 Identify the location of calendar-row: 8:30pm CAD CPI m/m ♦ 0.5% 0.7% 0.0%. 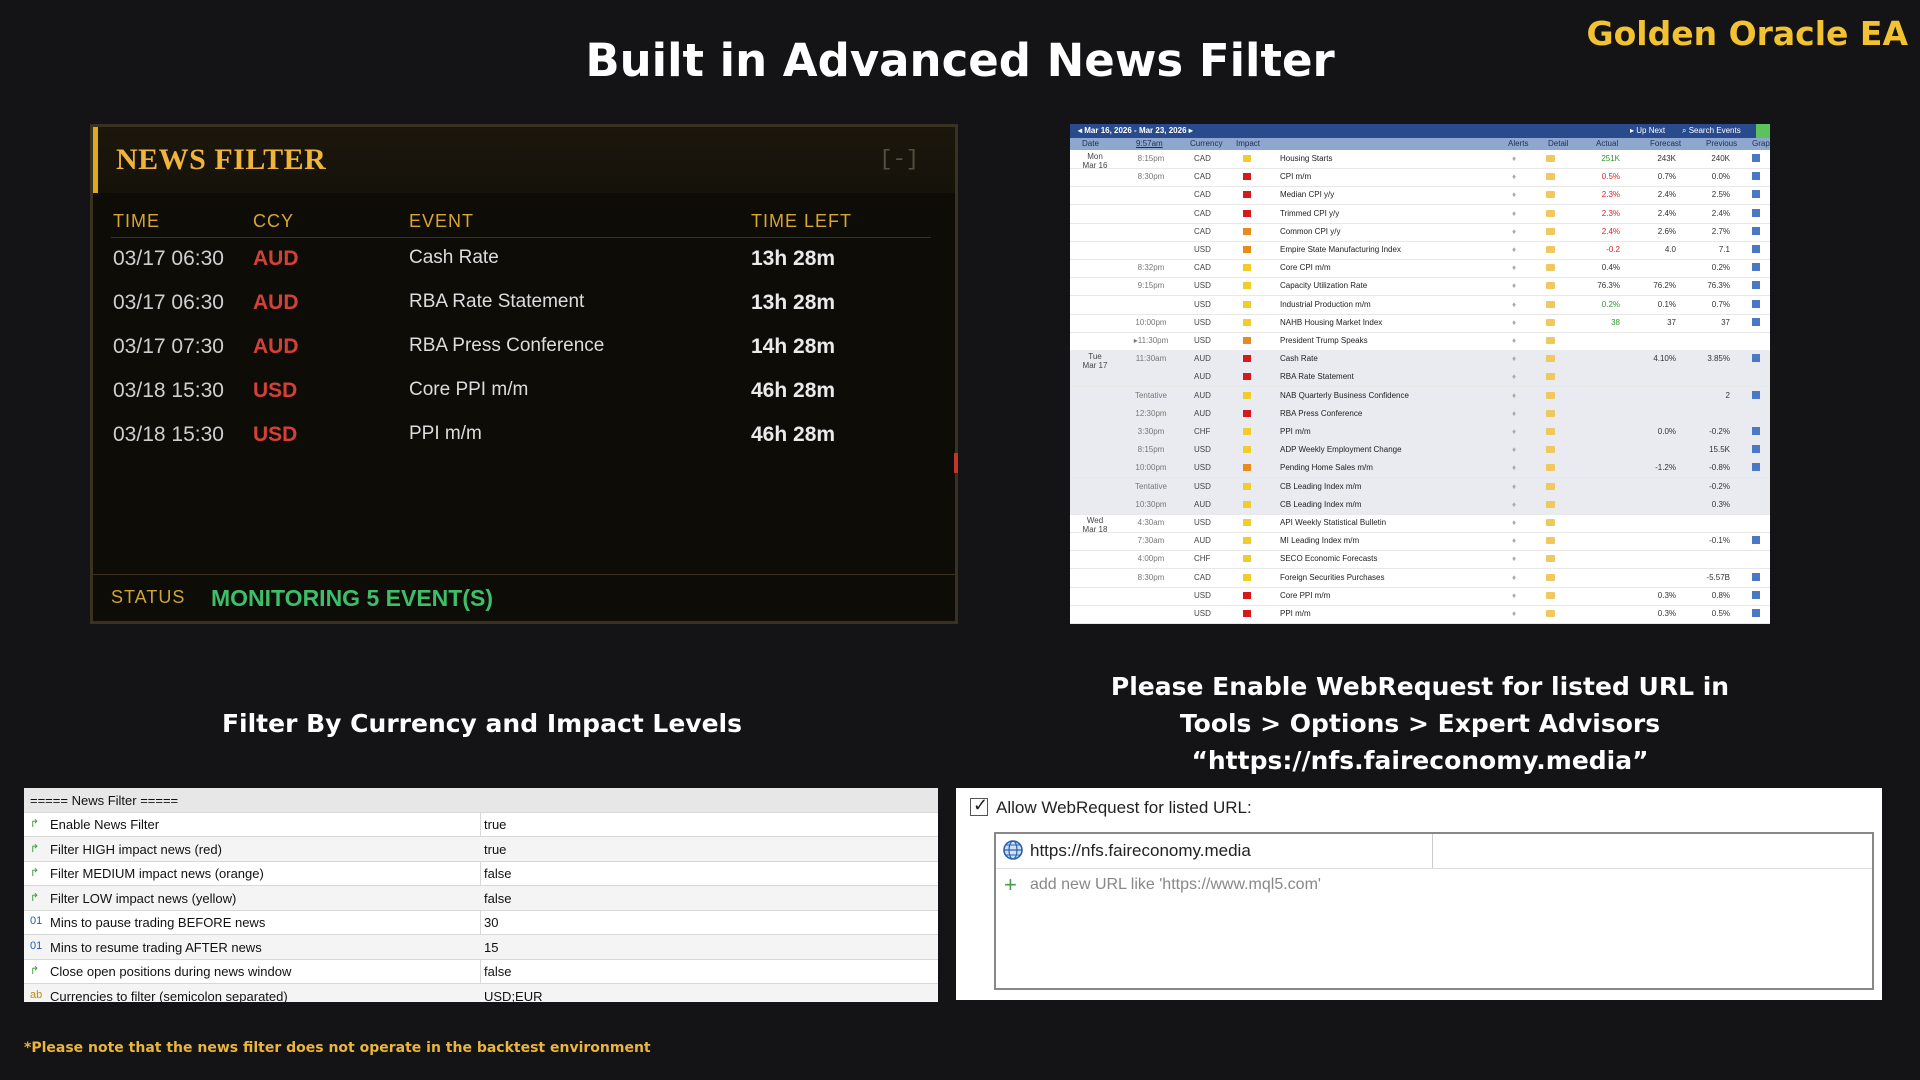
(1420, 178).